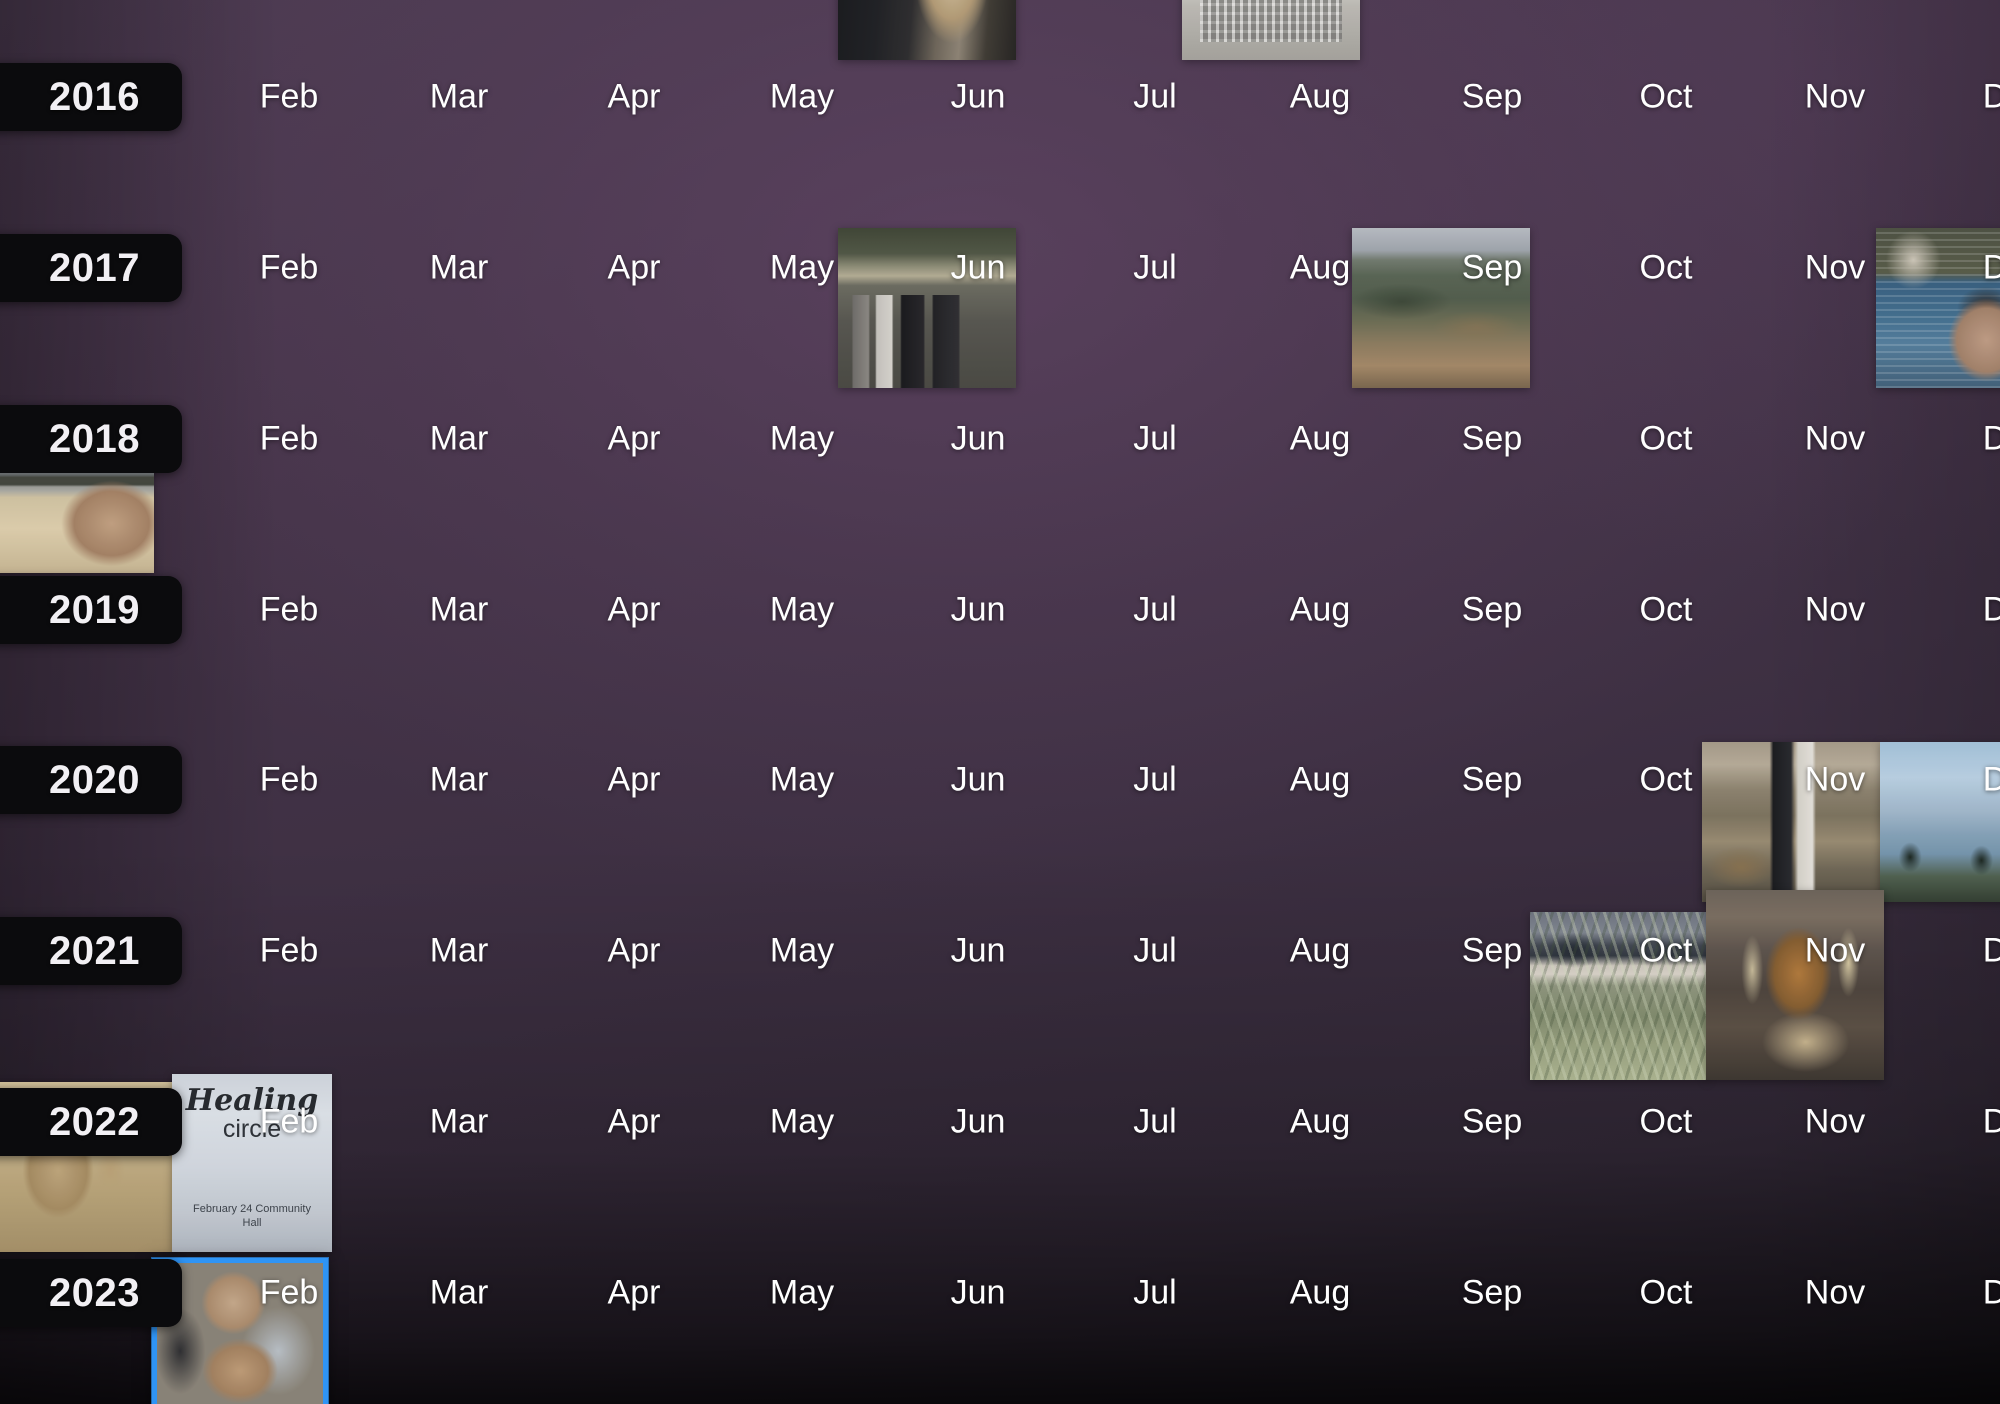  I want to click on year-pill-2019: 2019, so click(91, 610).